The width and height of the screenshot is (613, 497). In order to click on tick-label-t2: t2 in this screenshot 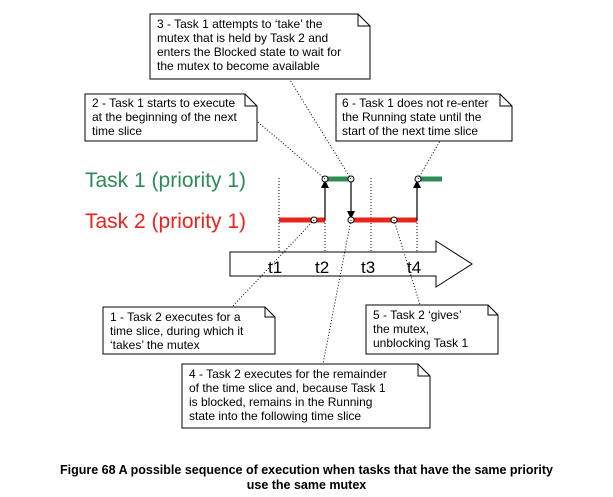, I will do `click(322, 267)`.